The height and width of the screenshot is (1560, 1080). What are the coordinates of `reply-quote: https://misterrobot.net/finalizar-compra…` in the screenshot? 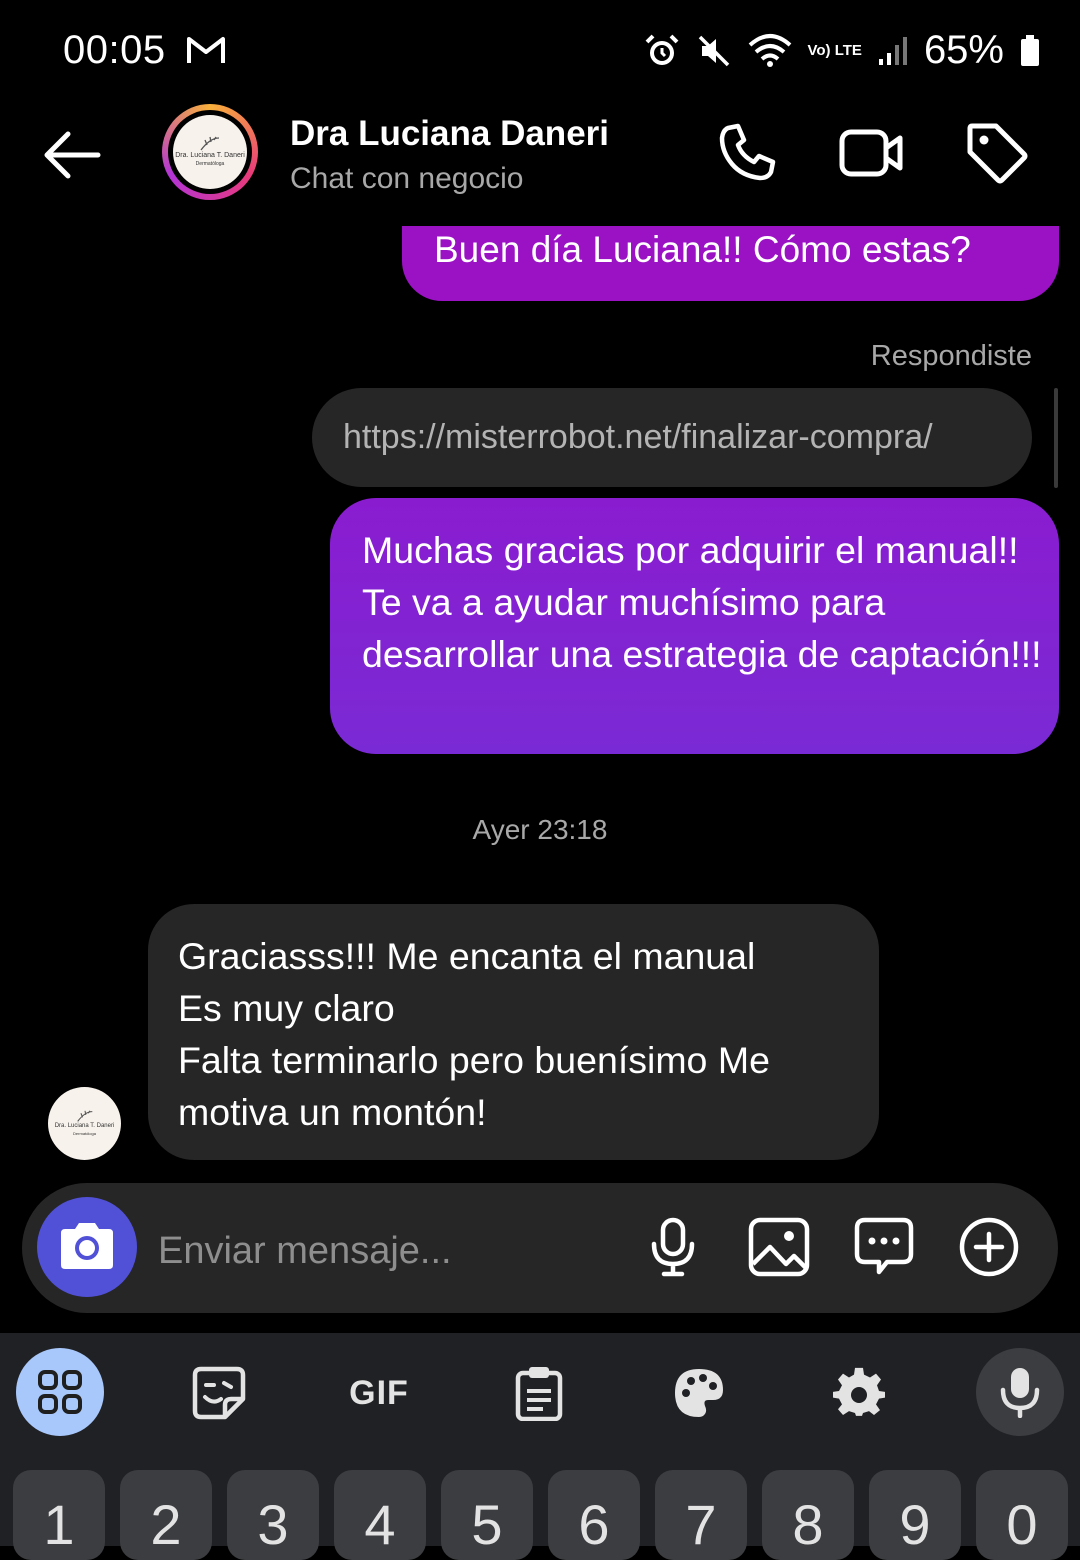 It's located at (672, 437).